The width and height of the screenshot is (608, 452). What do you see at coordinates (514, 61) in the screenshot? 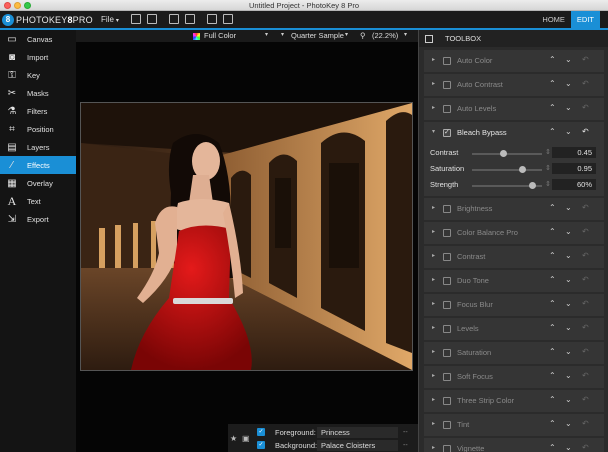
I see `effect-header: ▸ Auto Color ⌃ ⌄ ↶` at bounding box center [514, 61].